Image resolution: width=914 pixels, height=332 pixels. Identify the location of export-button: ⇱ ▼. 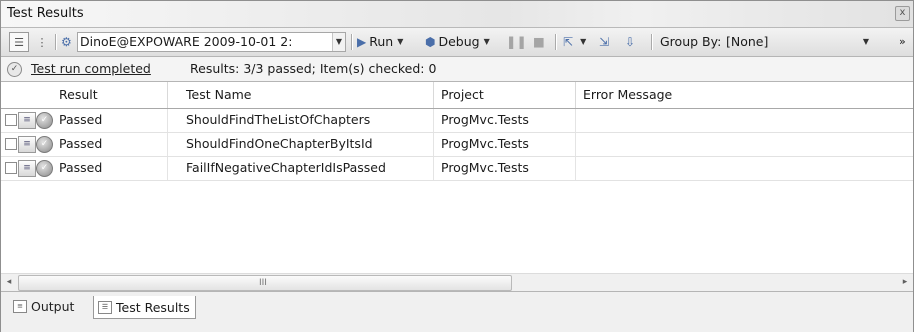
(574, 41).